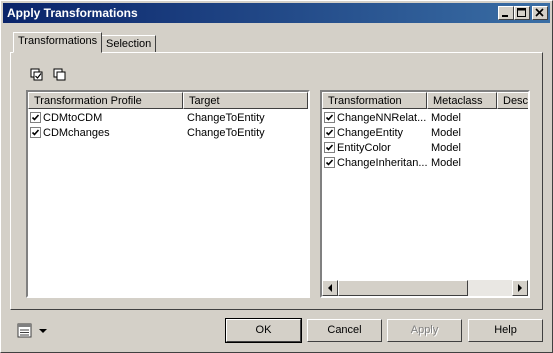  I want to click on tab-transformations-label: Transformations, so click(58, 41).